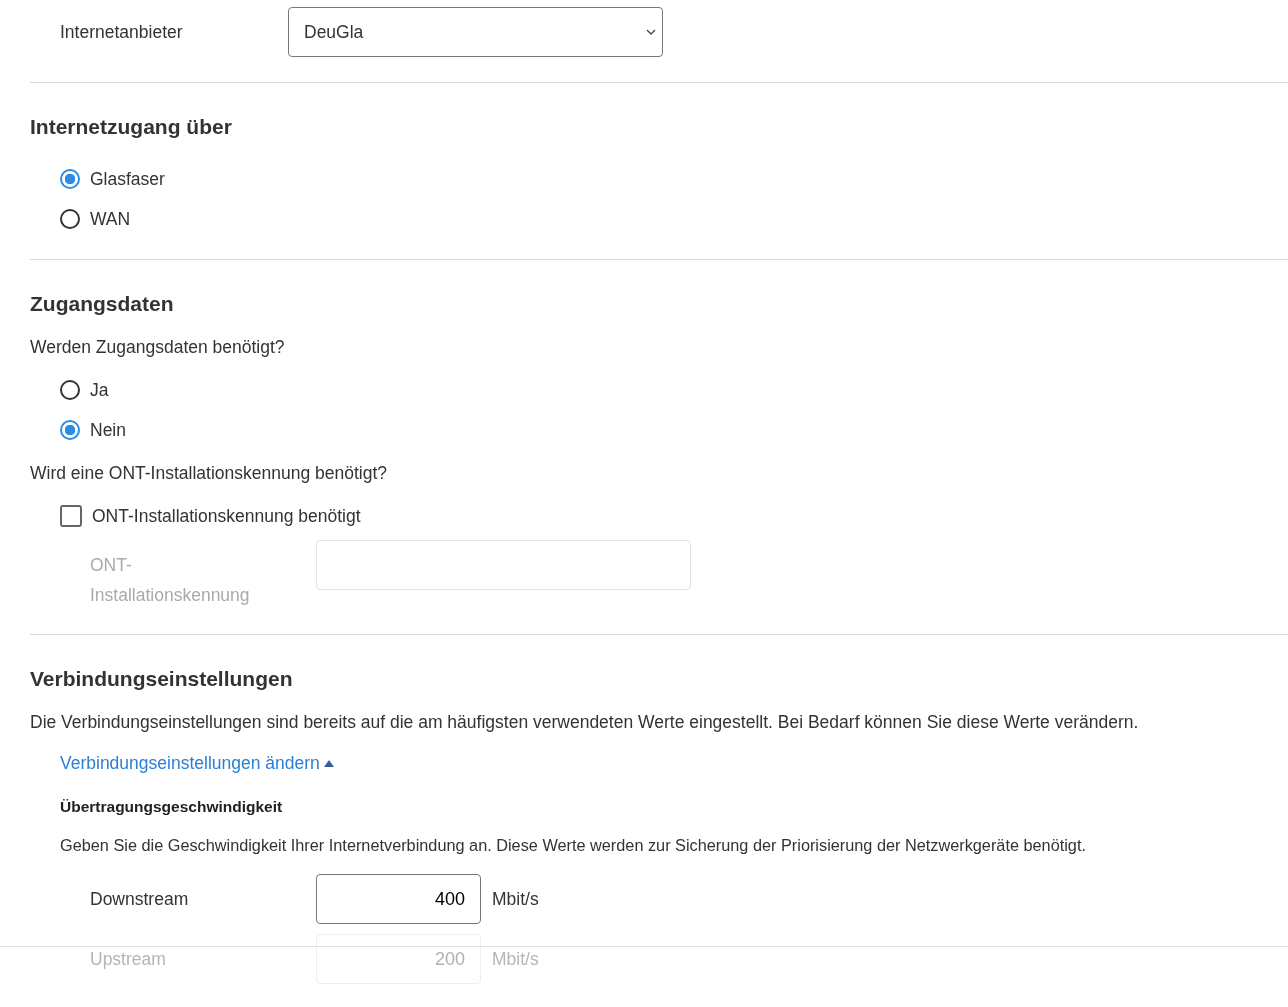  I want to click on description-text: Die Verbindungseinstellungen sind bereits auf die am häufigsten verwendeten Werte eingestellt. Bei Bedarf können Sie diese Werte verändern., so click(585, 722).